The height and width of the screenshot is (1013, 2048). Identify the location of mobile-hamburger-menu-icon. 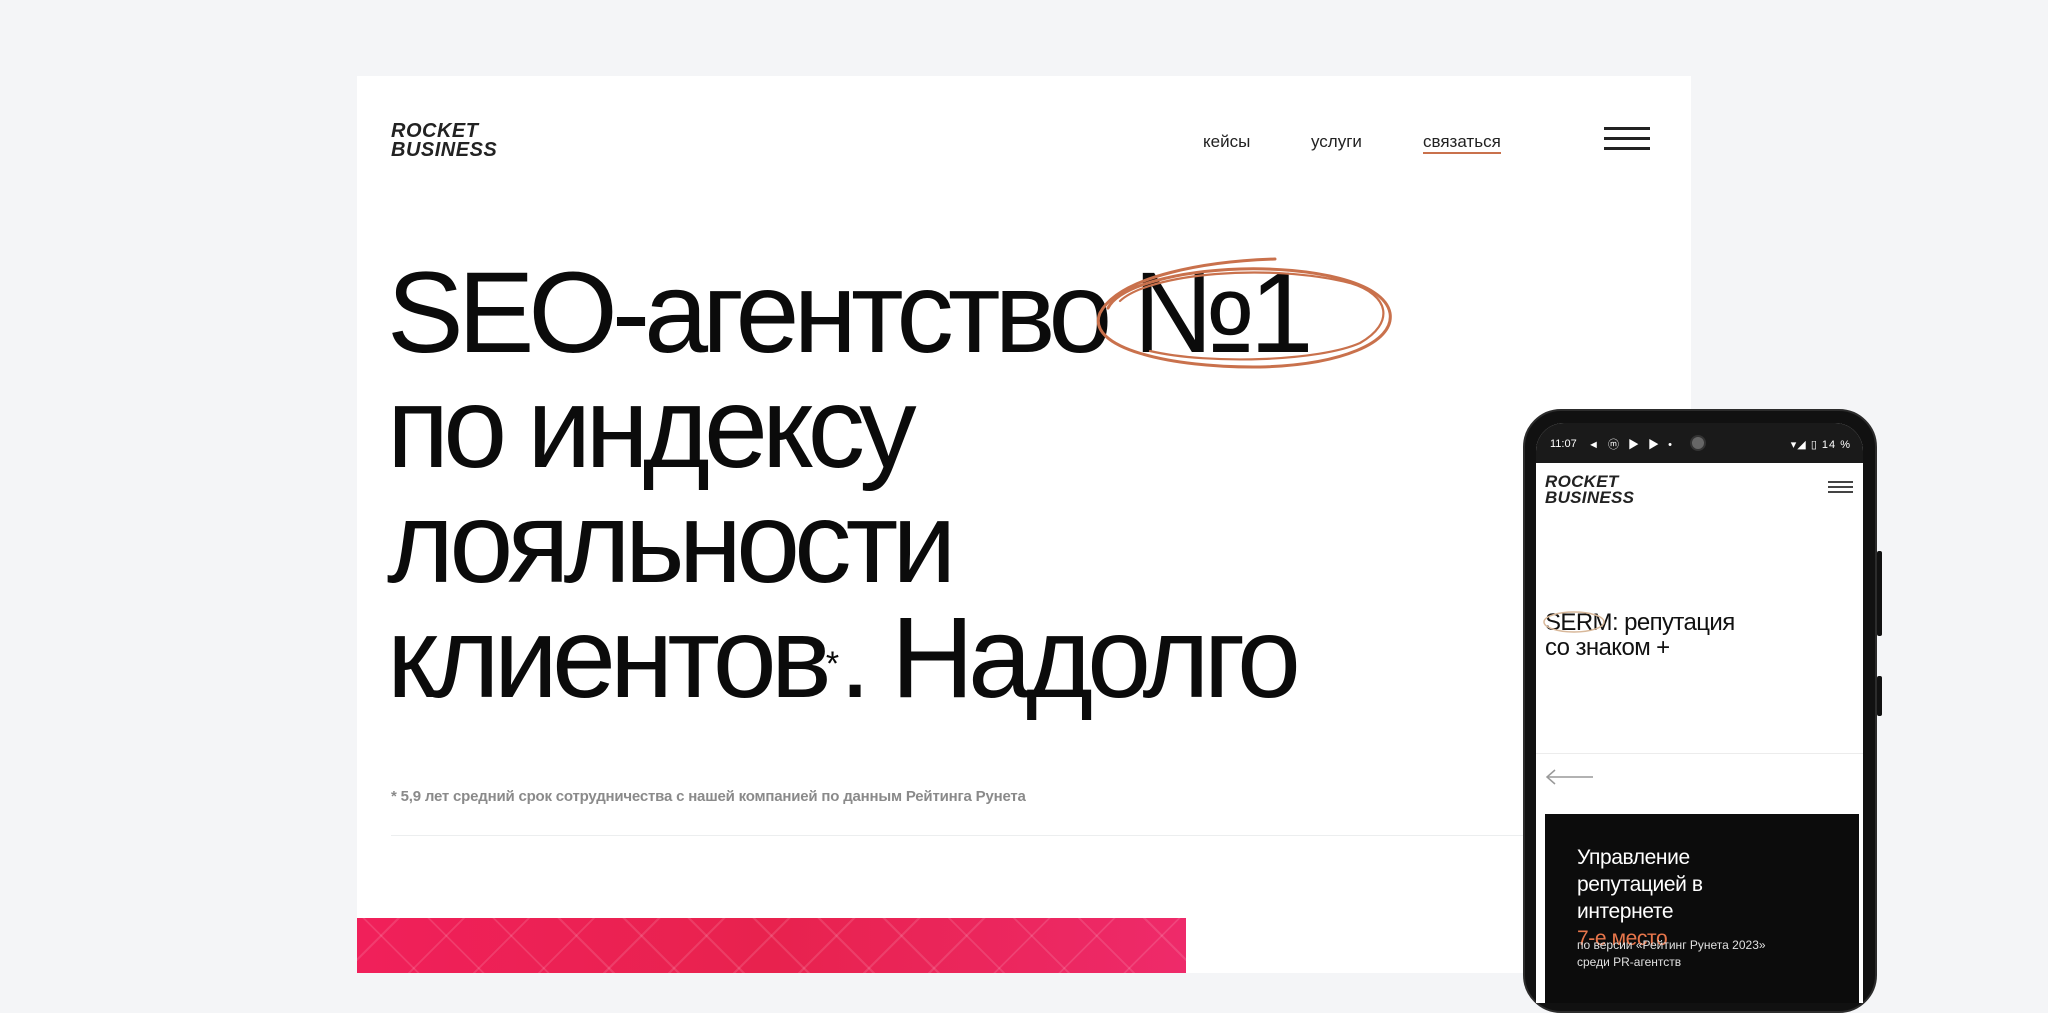
(1840, 487).